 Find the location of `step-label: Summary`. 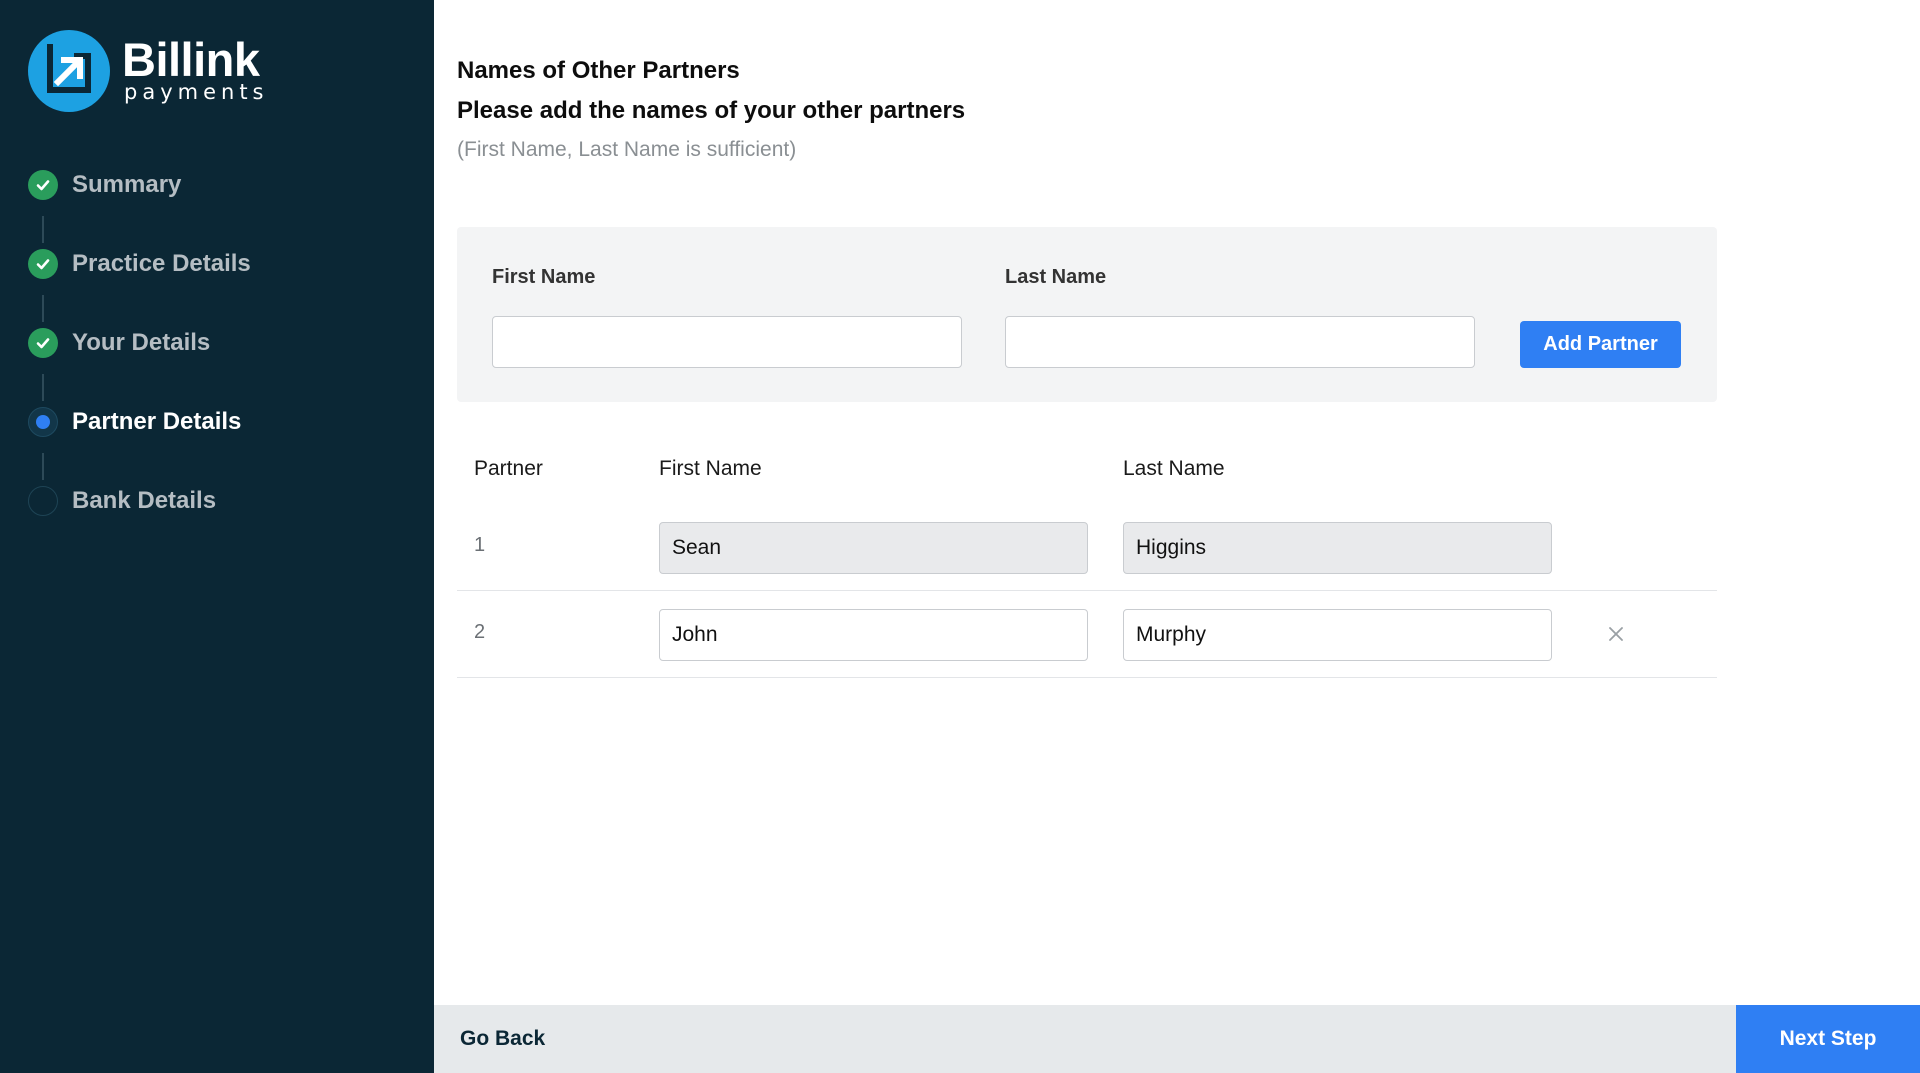

step-label: Summary is located at coordinates (127, 184).